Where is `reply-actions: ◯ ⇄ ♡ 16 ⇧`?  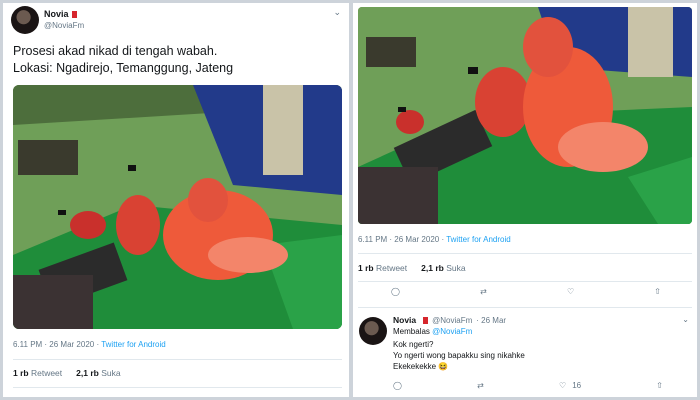 reply-actions: ◯ ⇄ ♡ 16 ⇧ is located at coordinates (528, 385).